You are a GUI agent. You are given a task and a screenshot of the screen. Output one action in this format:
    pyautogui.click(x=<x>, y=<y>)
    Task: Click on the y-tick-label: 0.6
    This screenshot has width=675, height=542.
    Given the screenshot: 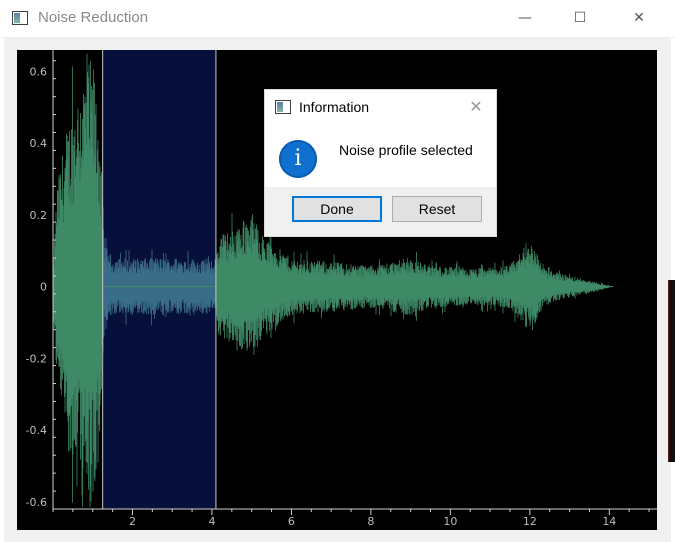 What is the action you would take?
    pyautogui.click(x=39, y=72)
    